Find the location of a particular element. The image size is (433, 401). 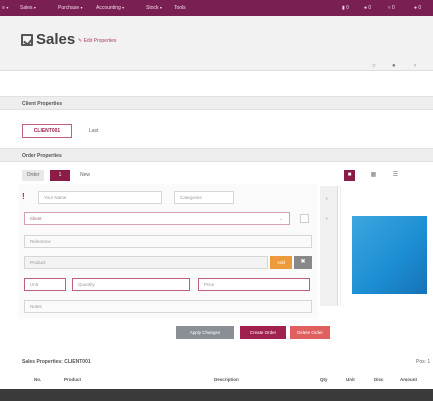

nav-menu-accounting: Accounting ▾ is located at coordinates (110, 8).